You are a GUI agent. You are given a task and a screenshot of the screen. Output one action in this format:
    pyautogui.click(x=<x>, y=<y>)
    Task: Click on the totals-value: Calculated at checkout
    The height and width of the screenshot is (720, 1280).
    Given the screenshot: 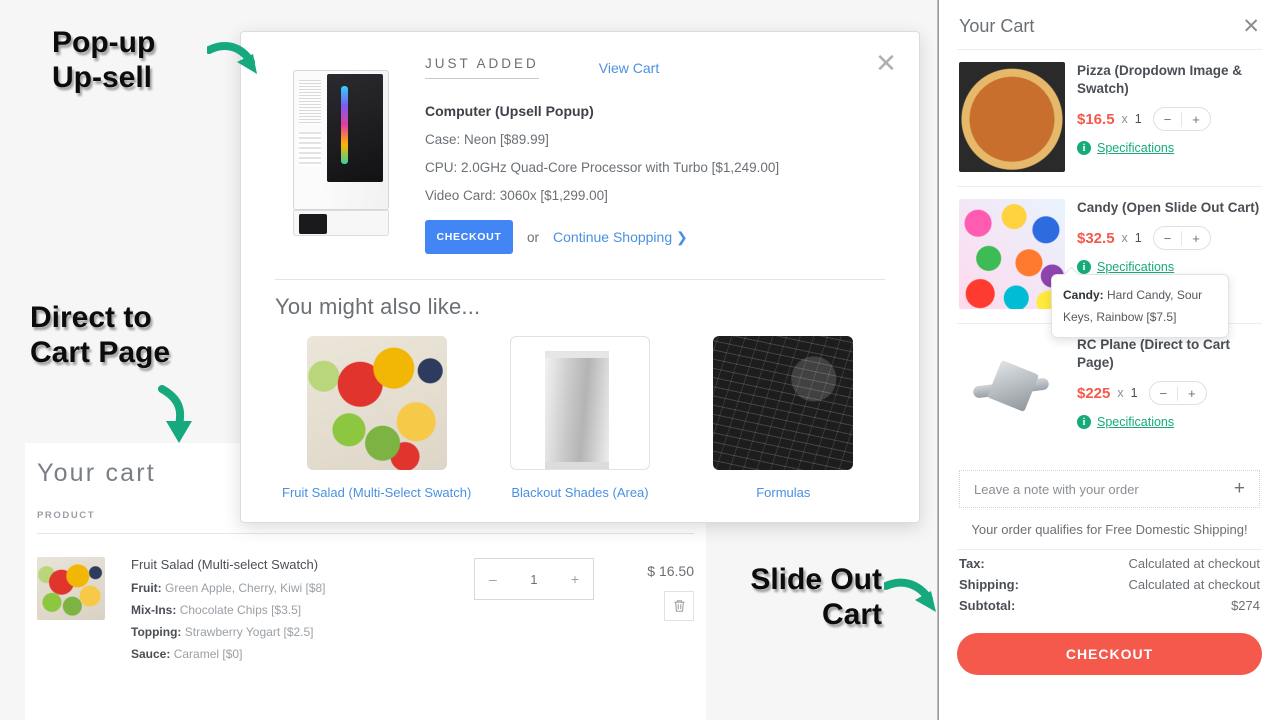 What is the action you would take?
    pyautogui.click(x=1194, y=584)
    